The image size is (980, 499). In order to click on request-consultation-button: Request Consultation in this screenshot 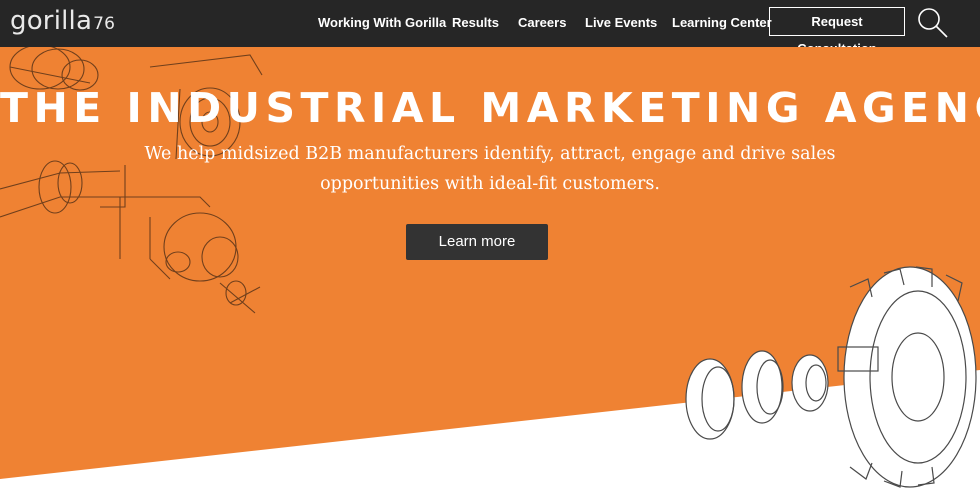, I will do `click(837, 31)`.